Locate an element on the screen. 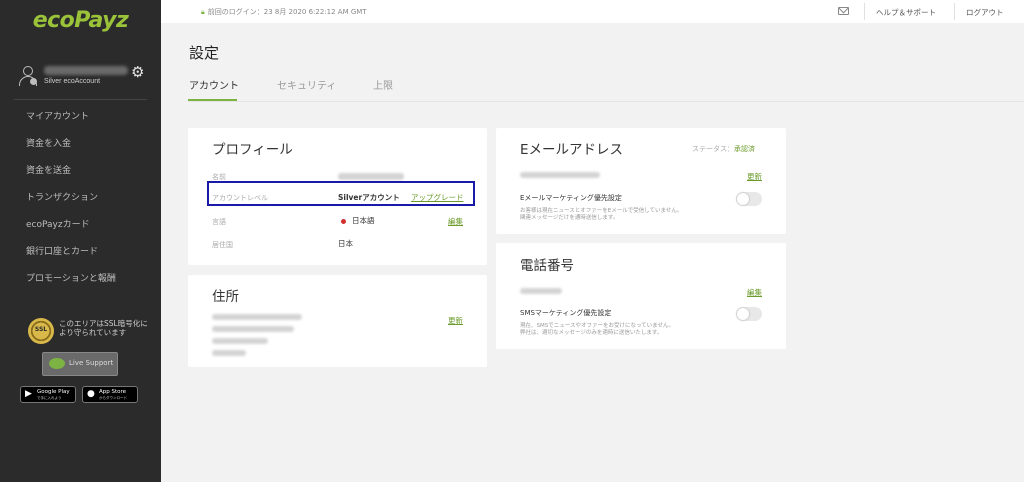 This screenshot has width=1024, height=482. sms-marketing-desc: 弊社は、適切なメッセージのみを適時に送信いたします。 is located at coordinates (591, 333).